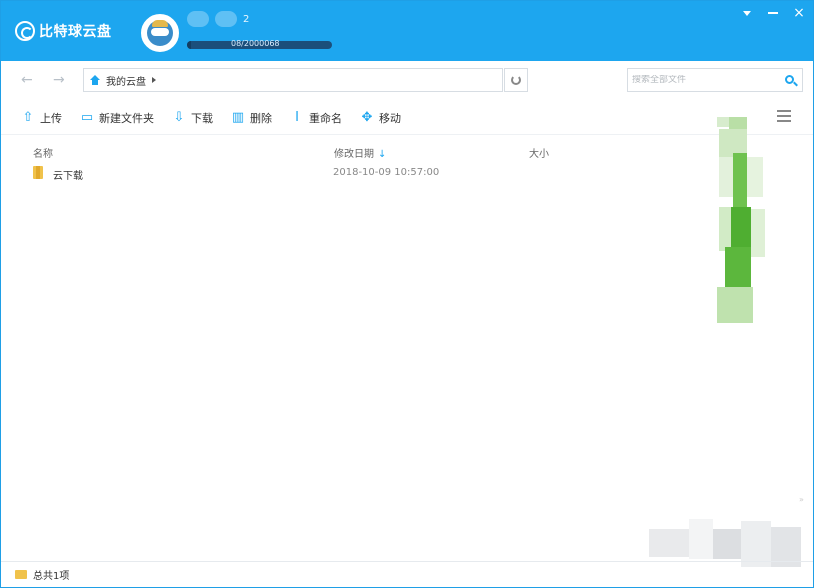 This screenshot has height=588, width=814. What do you see at coordinates (354, 154) in the screenshot?
I see `column-modified-label: 修改日期` at bounding box center [354, 154].